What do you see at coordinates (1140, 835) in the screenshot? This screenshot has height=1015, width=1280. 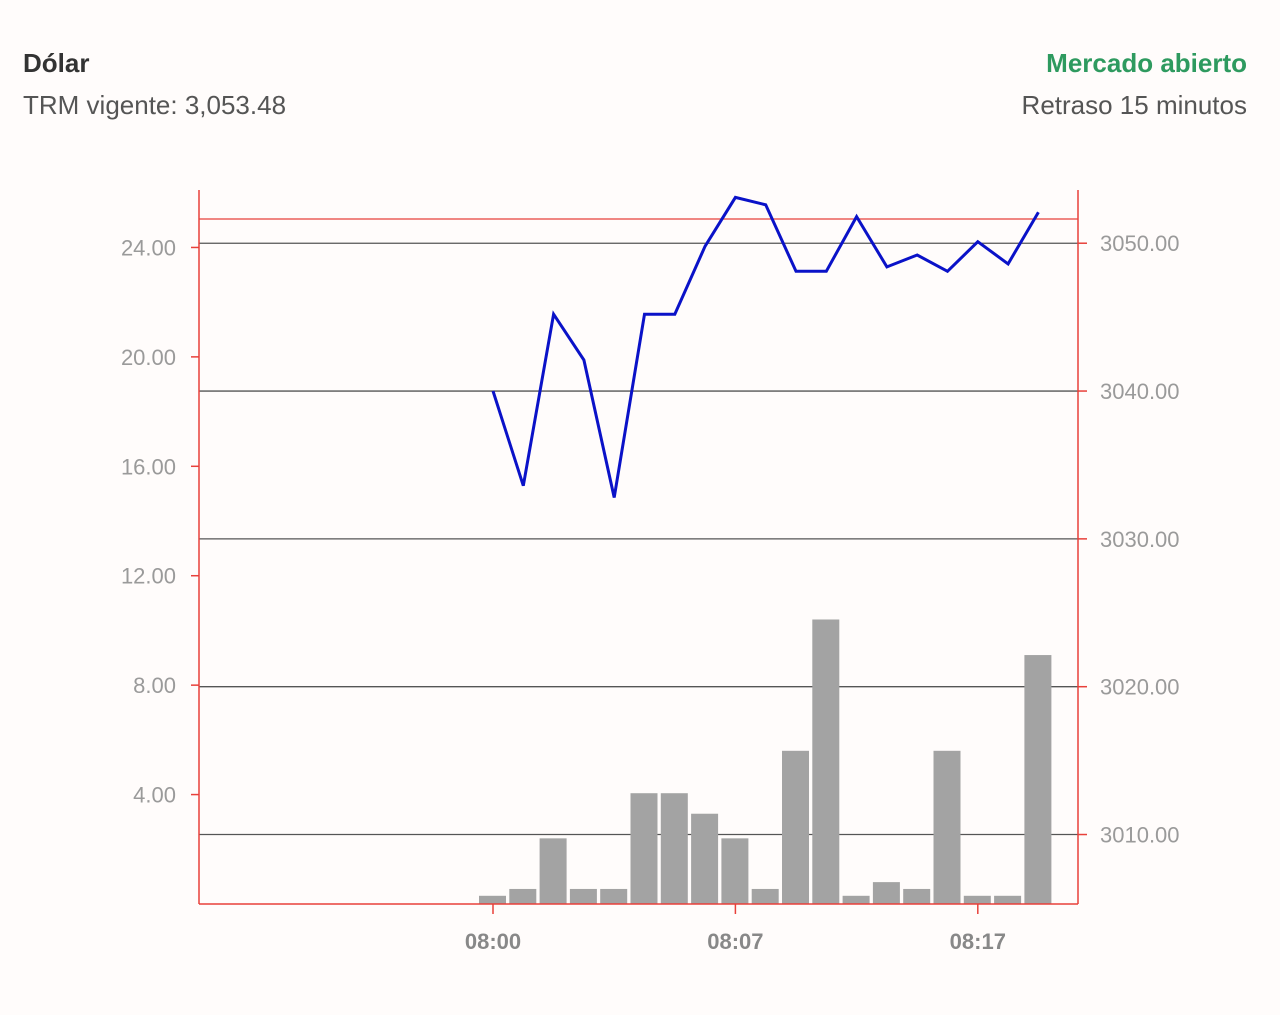 I see `right-tick-label: 3010.00` at bounding box center [1140, 835].